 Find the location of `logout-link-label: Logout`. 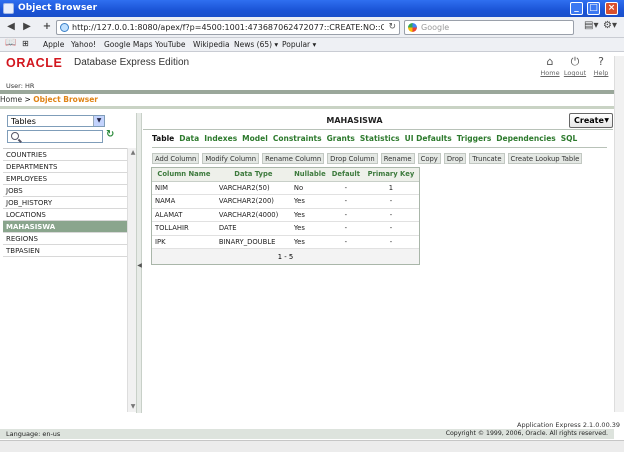

logout-link-label: Logout is located at coordinates (575, 73).